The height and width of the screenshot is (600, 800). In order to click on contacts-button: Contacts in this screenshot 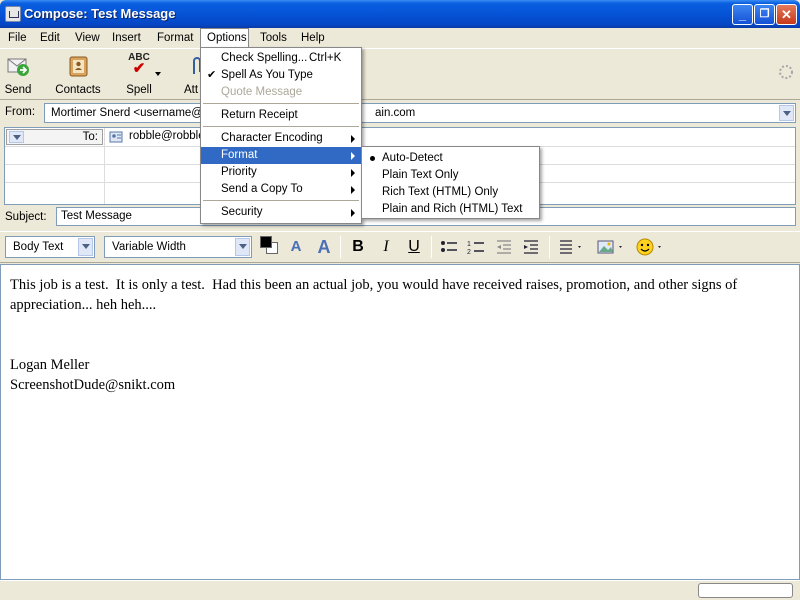, I will do `click(78, 74)`.